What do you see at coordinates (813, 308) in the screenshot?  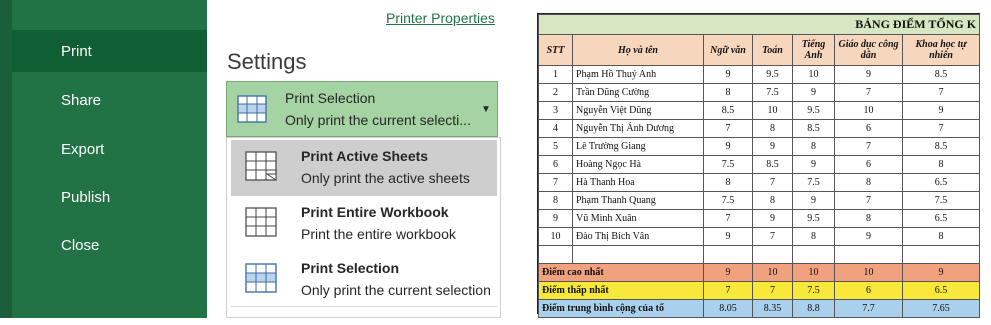 I see `summary-value: 8.8` at bounding box center [813, 308].